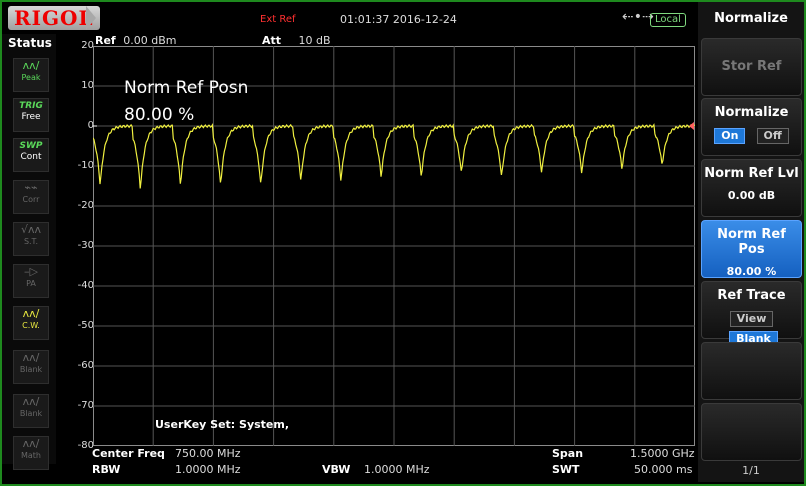  I want to click on status-label: S.T., so click(31, 241).